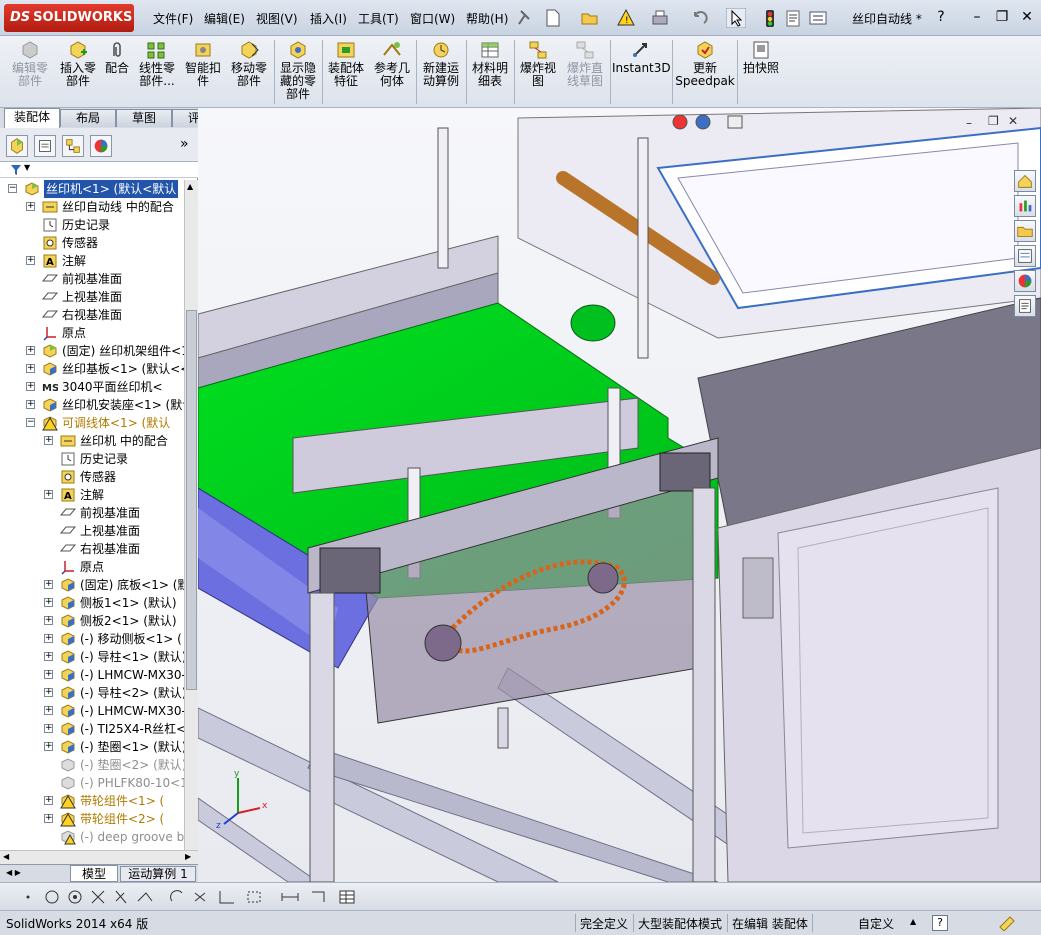  I want to click on scrollbar-thumb, so click(191, 500).